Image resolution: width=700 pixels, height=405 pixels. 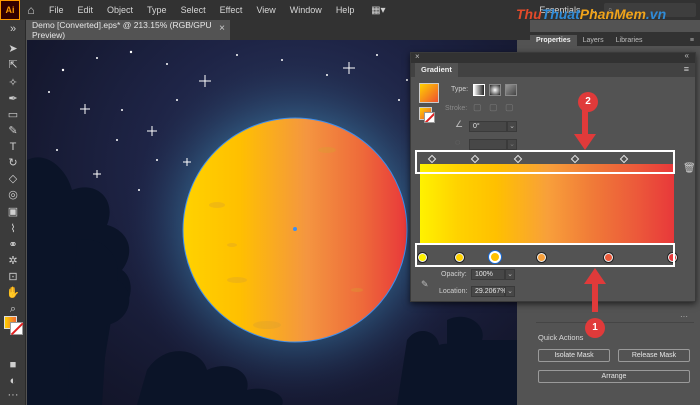 What do you see at coordinates (458, 142) in the screenshot?
I see `aspect-ratio-icon: ◌` at bounding box center [458, 142].